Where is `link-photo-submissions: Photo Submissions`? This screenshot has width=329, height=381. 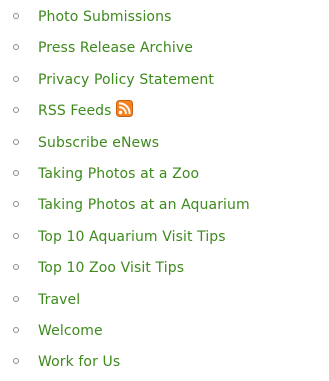 link-photo-submissions: Photo Submissions is located at coordinates (104, 17).